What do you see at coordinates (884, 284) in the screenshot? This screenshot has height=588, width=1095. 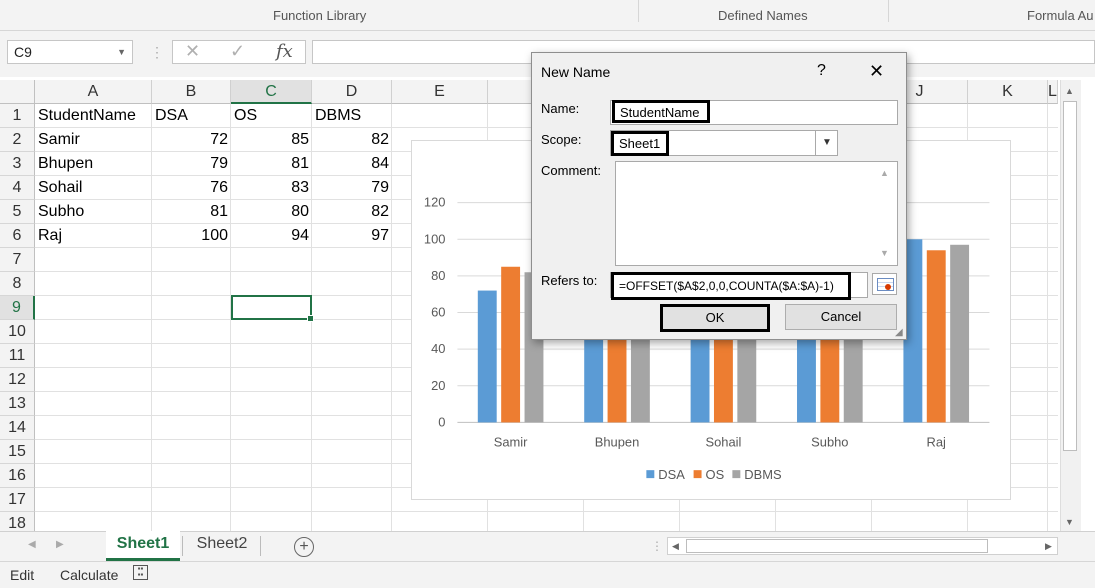 I see `range-select-icon` at bounding box center [884, 284].